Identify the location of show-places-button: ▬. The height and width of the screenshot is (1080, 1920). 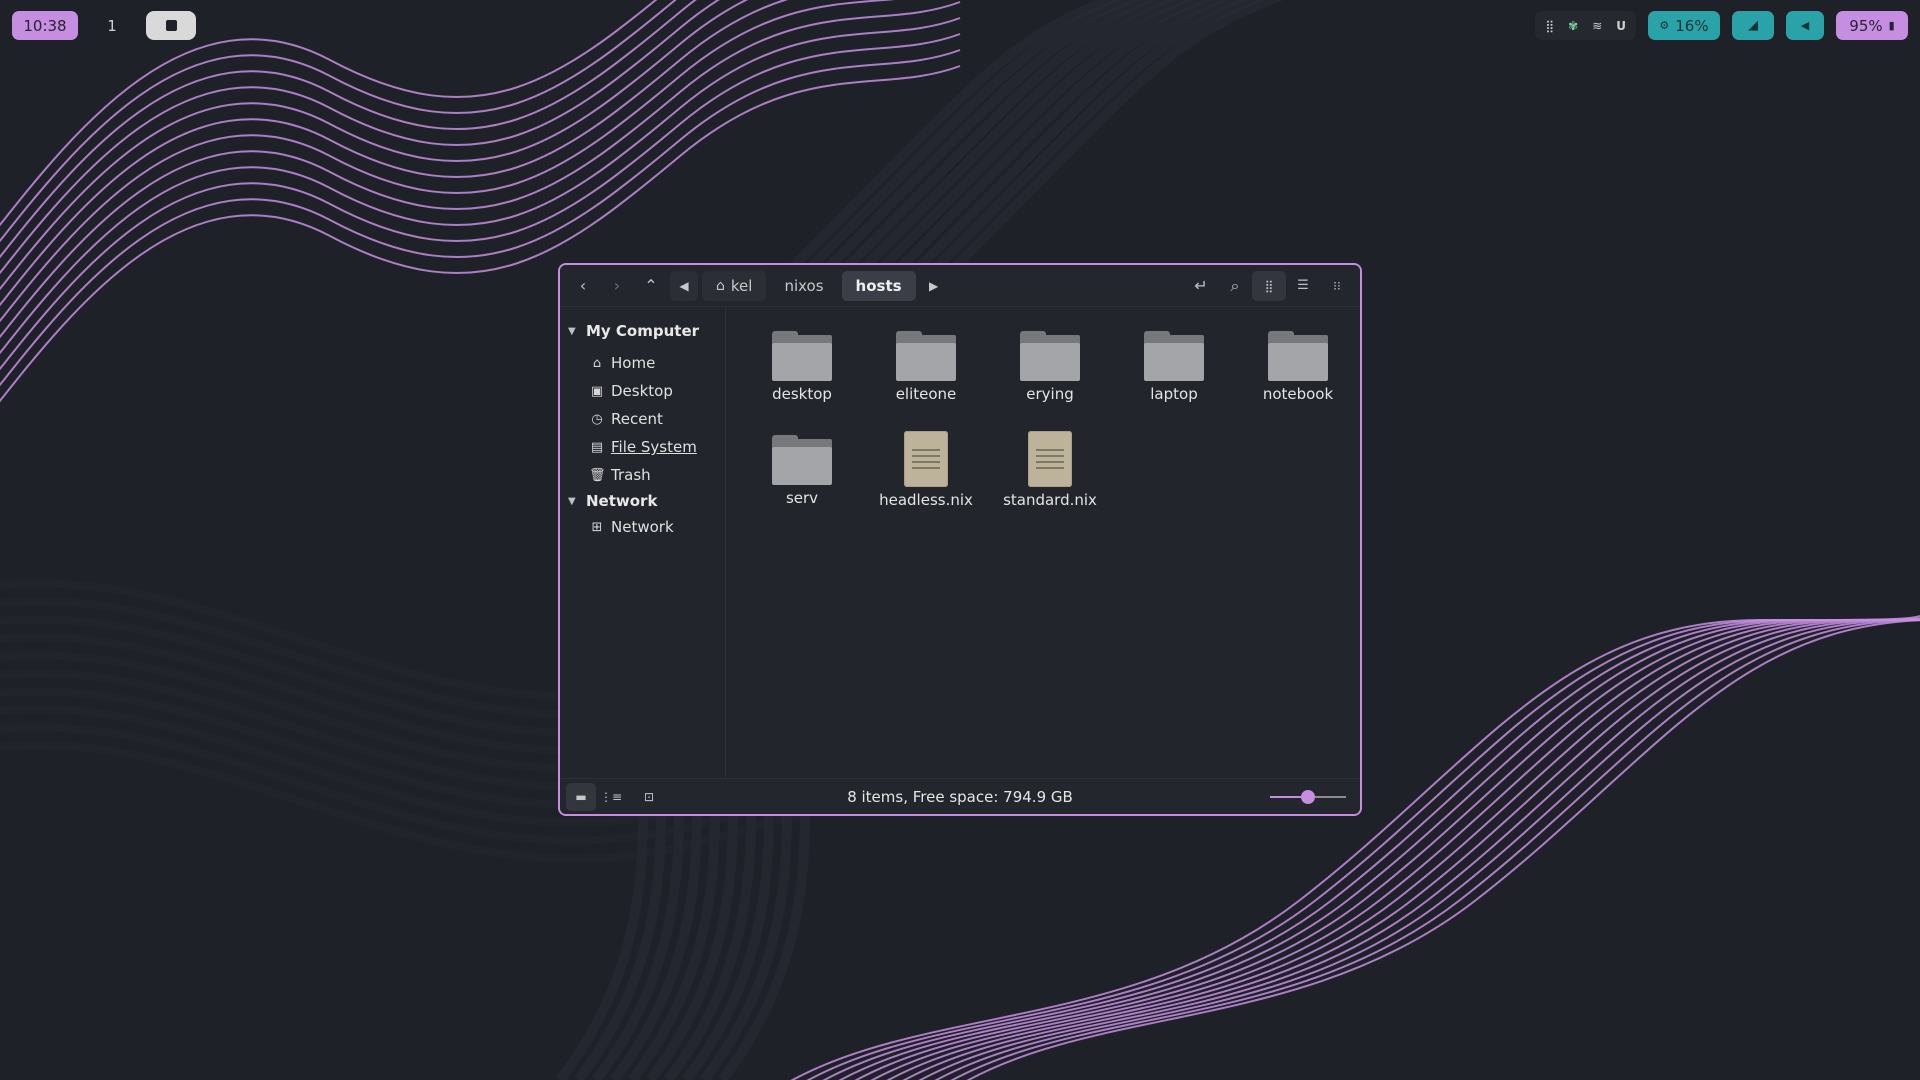
(581, 796).